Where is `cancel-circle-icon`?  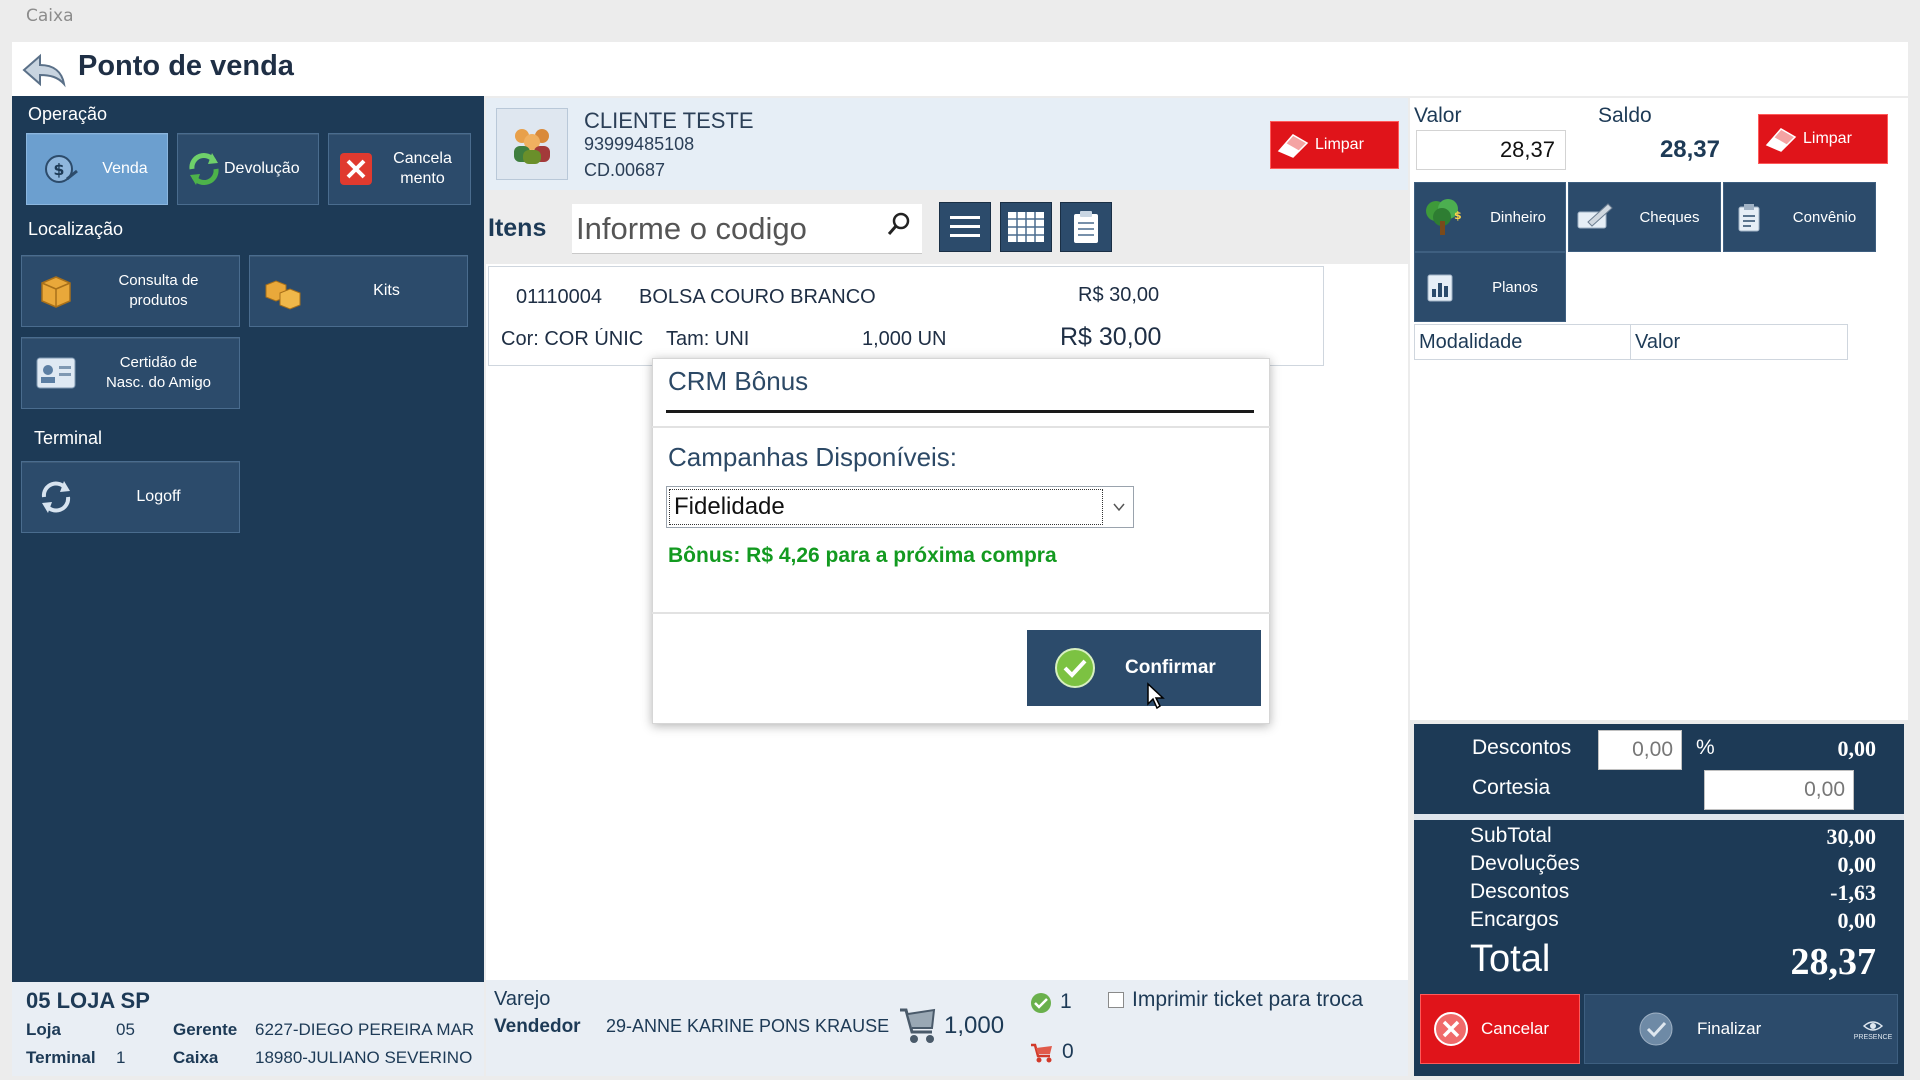 cancel-circle-icon is located at coordinates (1451, 1029).